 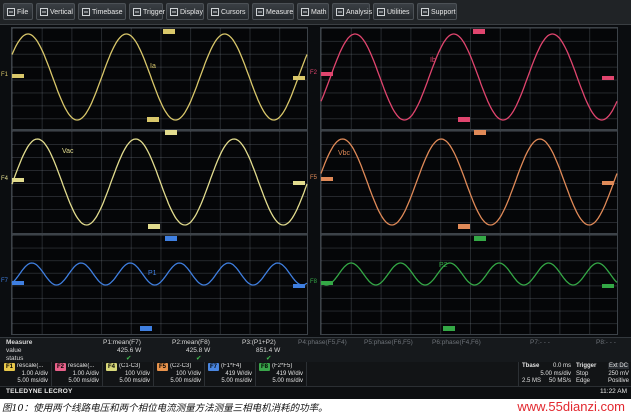 What do you see at coordinates (4, 75) in the screenshot?
I see `marker-f1: F1` at bounding box center [4, 75].